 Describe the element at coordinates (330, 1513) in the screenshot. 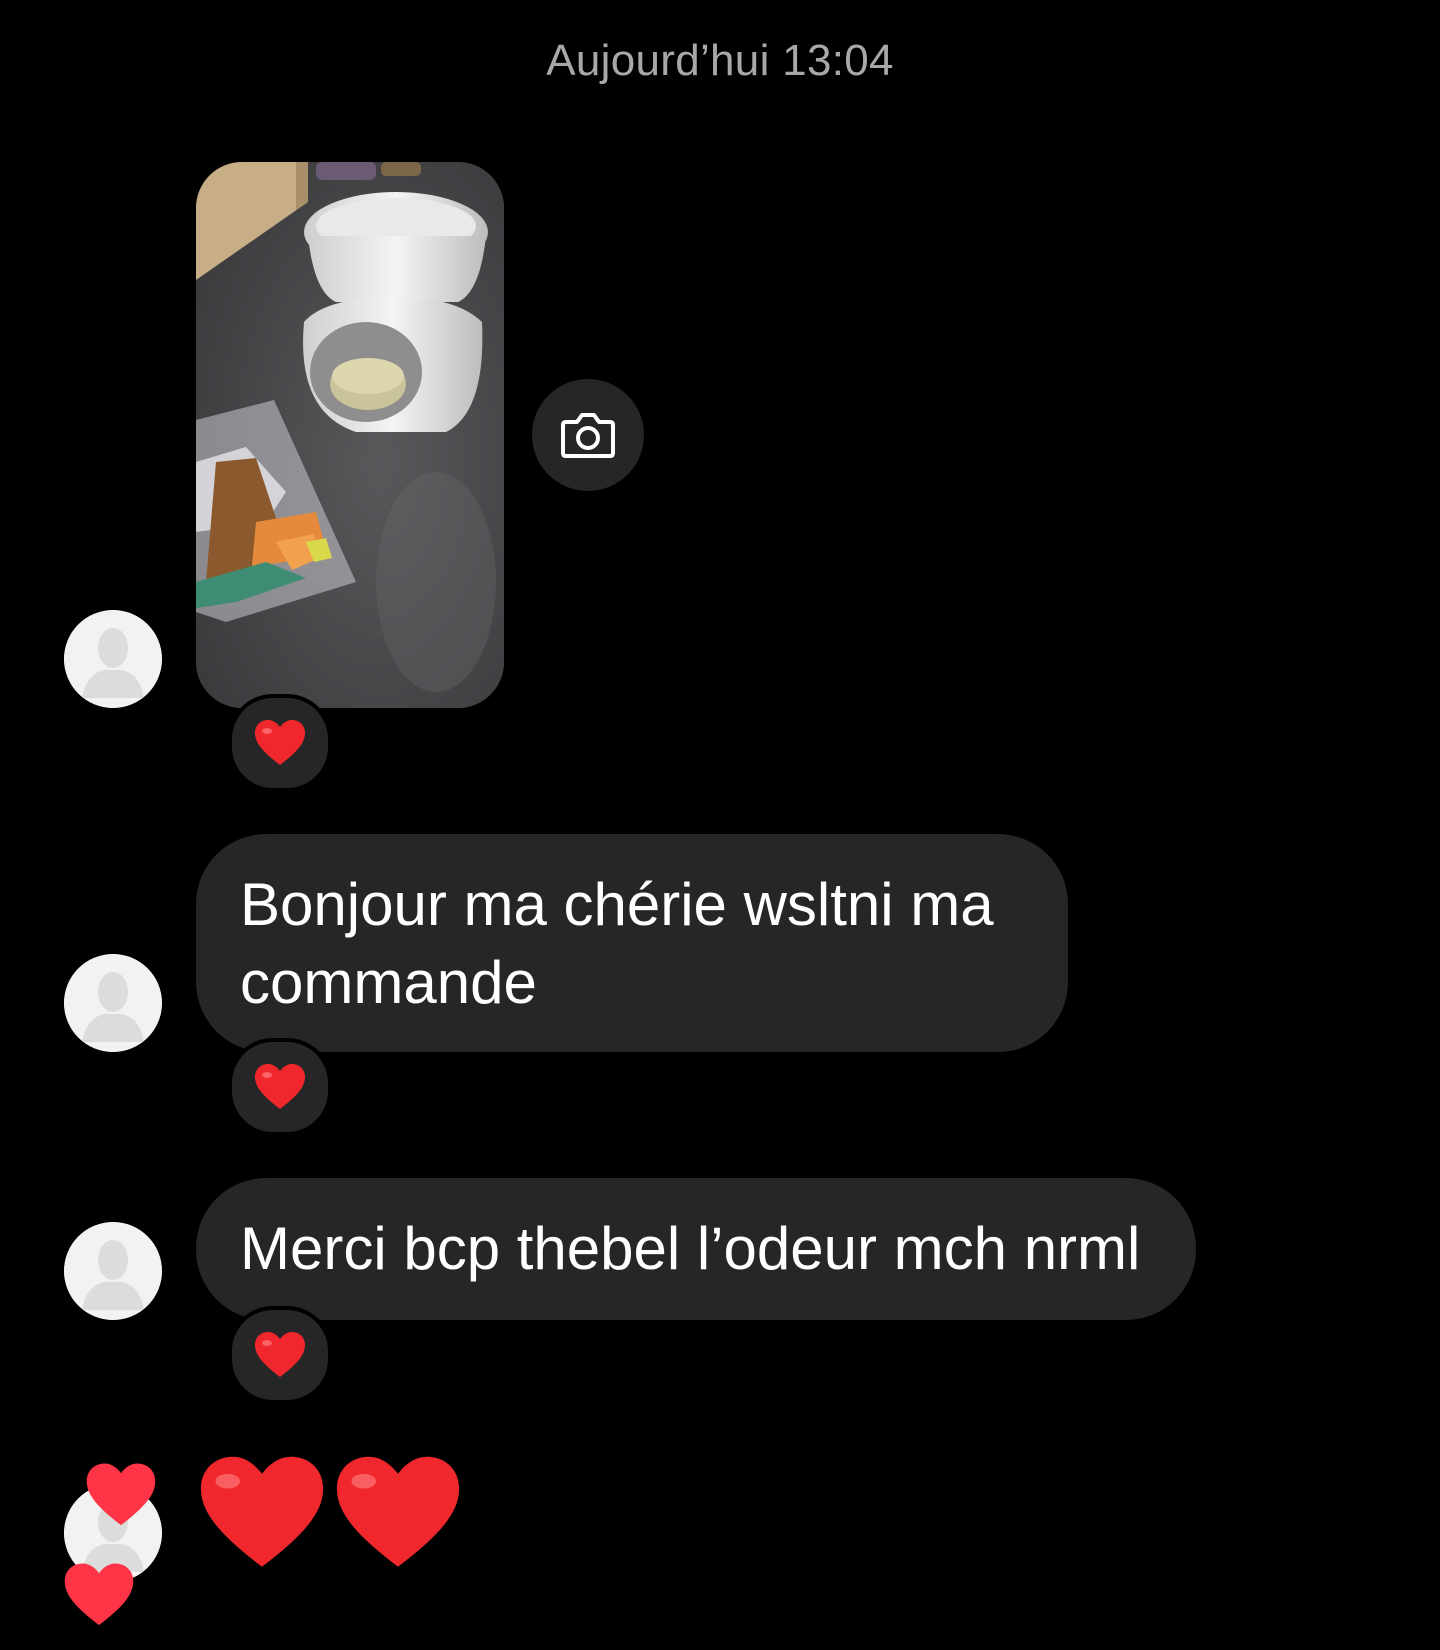

I see `emoji-message` at that location.